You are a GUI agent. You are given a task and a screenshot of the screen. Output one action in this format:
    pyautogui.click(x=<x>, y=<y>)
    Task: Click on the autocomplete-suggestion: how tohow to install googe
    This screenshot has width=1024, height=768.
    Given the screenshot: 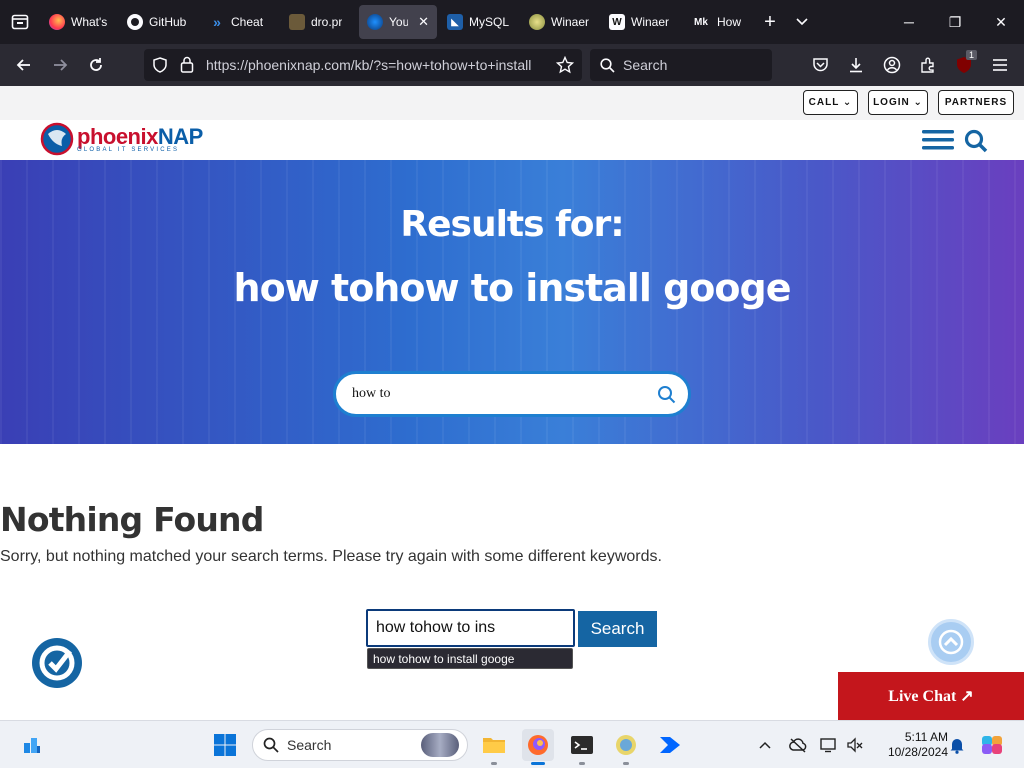 What is the action you would take?
    pyautogui.click(x=470, y=658)
    